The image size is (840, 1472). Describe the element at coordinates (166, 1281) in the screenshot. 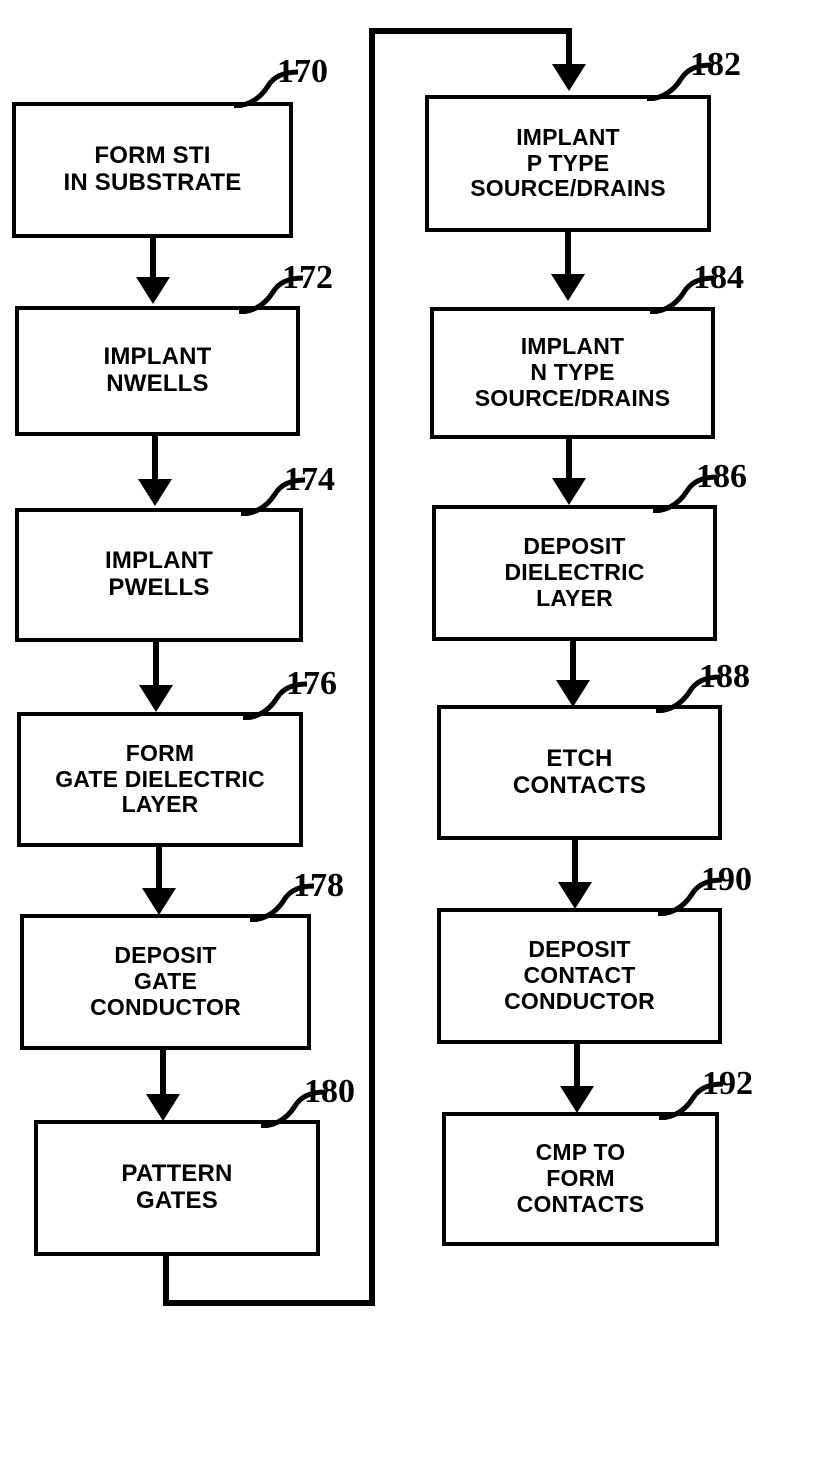

I see `edge-180-182-down` at that location.